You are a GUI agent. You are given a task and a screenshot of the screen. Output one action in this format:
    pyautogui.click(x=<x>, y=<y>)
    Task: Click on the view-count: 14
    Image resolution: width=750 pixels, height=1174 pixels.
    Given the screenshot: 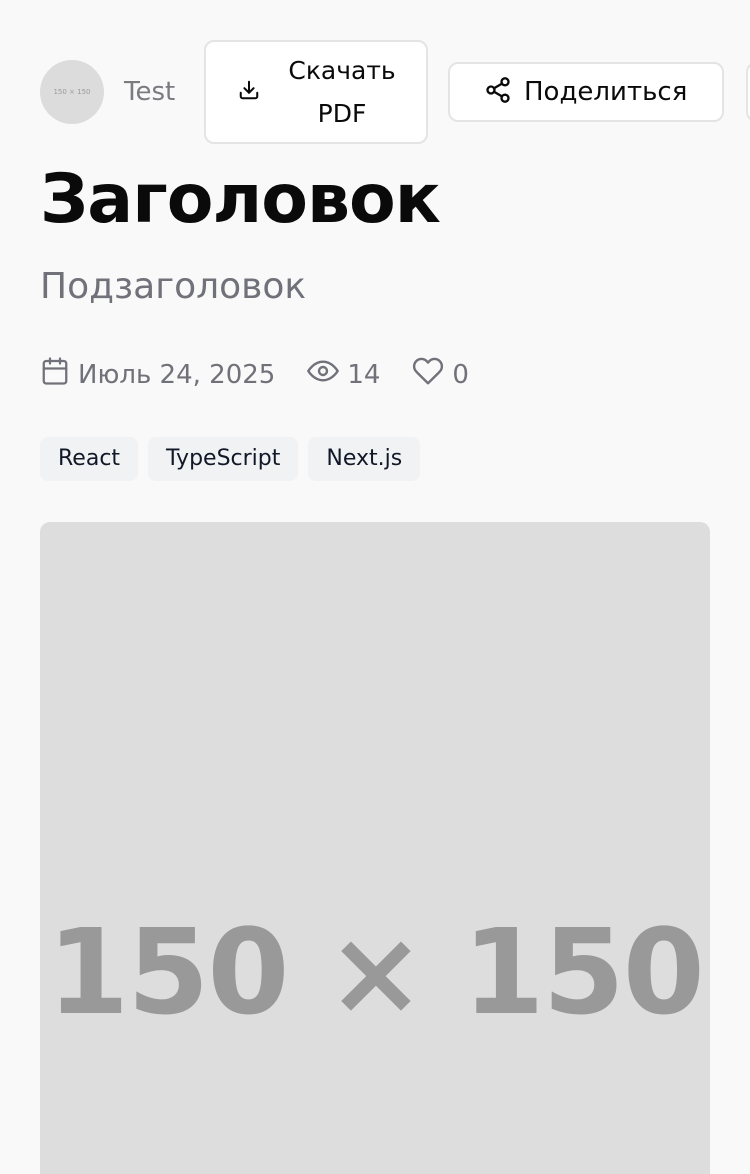 What is the action you would take?
    pyautogui.click(x=343, y=374)
    